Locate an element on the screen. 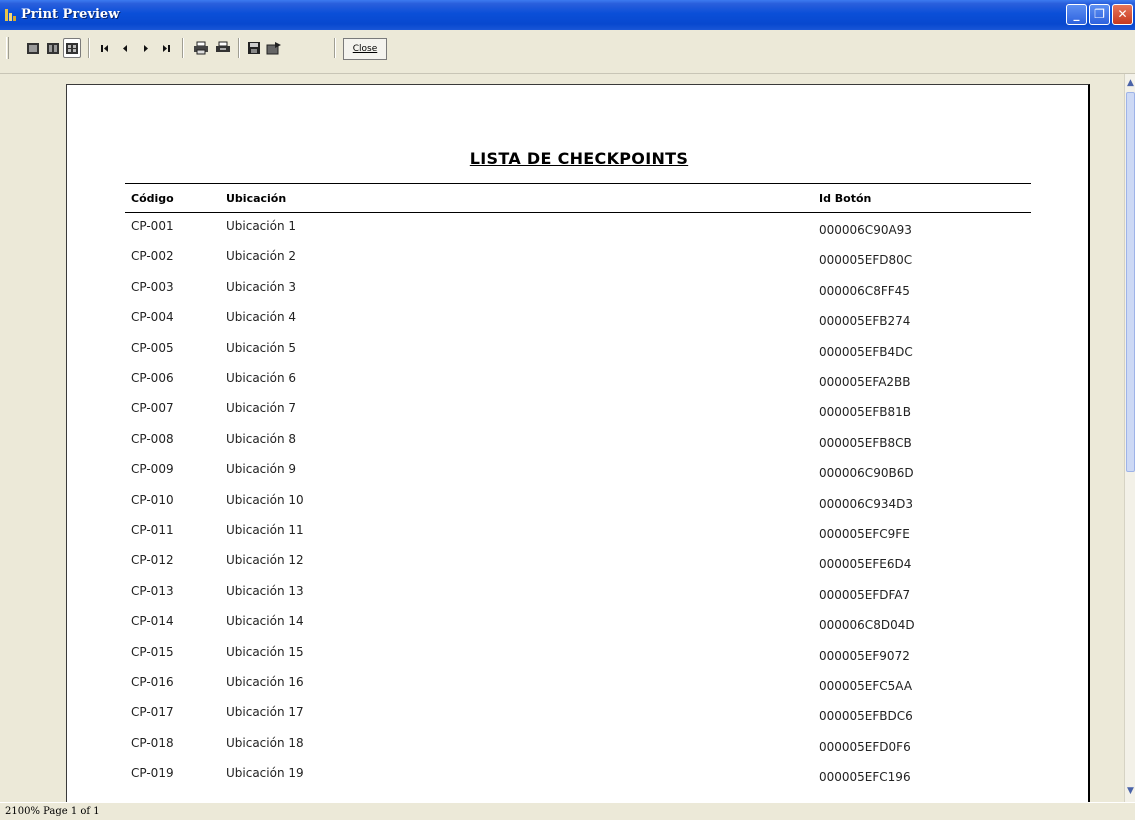  first-page-icon is located at coordinates (105, 48).